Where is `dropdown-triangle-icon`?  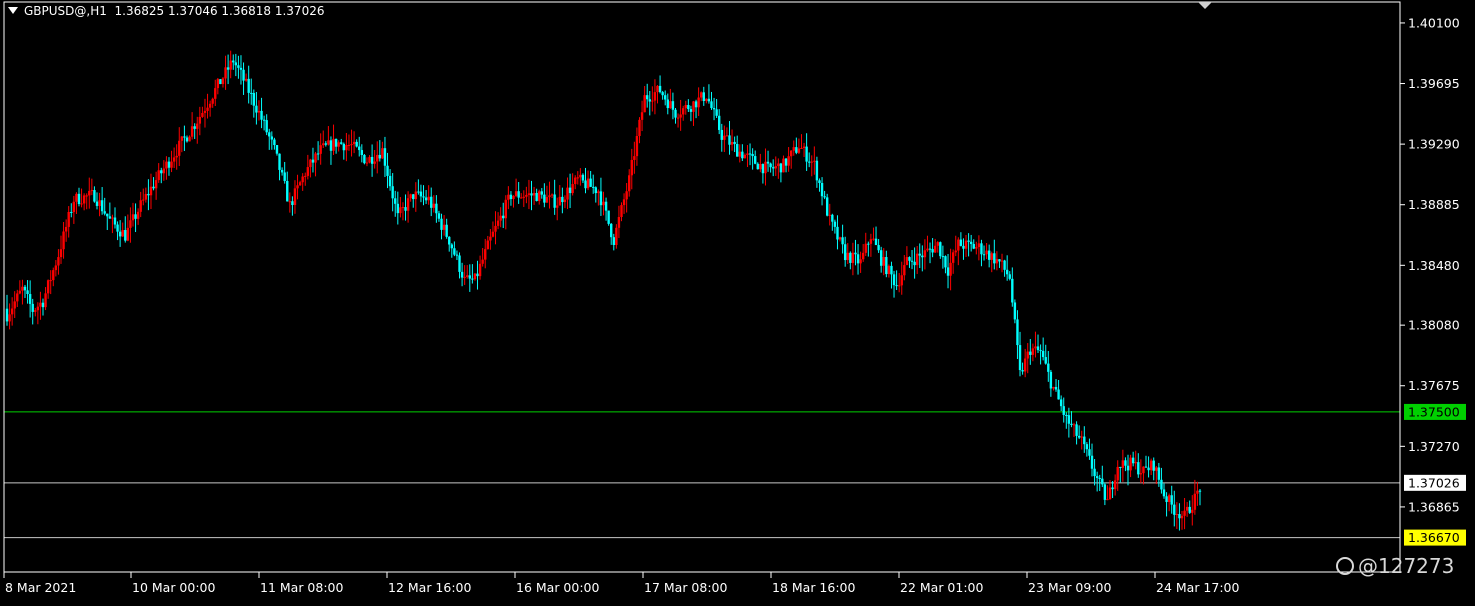
dropdown-triangle-icon is located at coordinates (13, 10).